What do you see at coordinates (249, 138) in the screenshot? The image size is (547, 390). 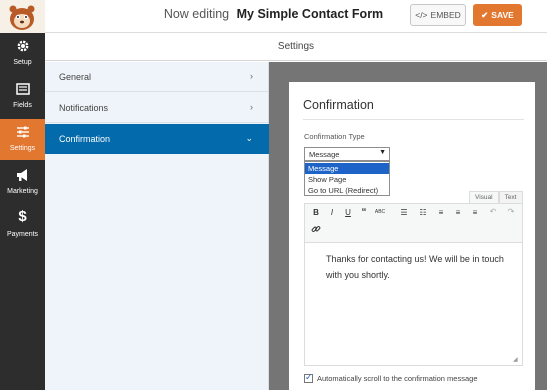 I see `chevron-down-icon: ⌄` at bounding box center [249, 138].